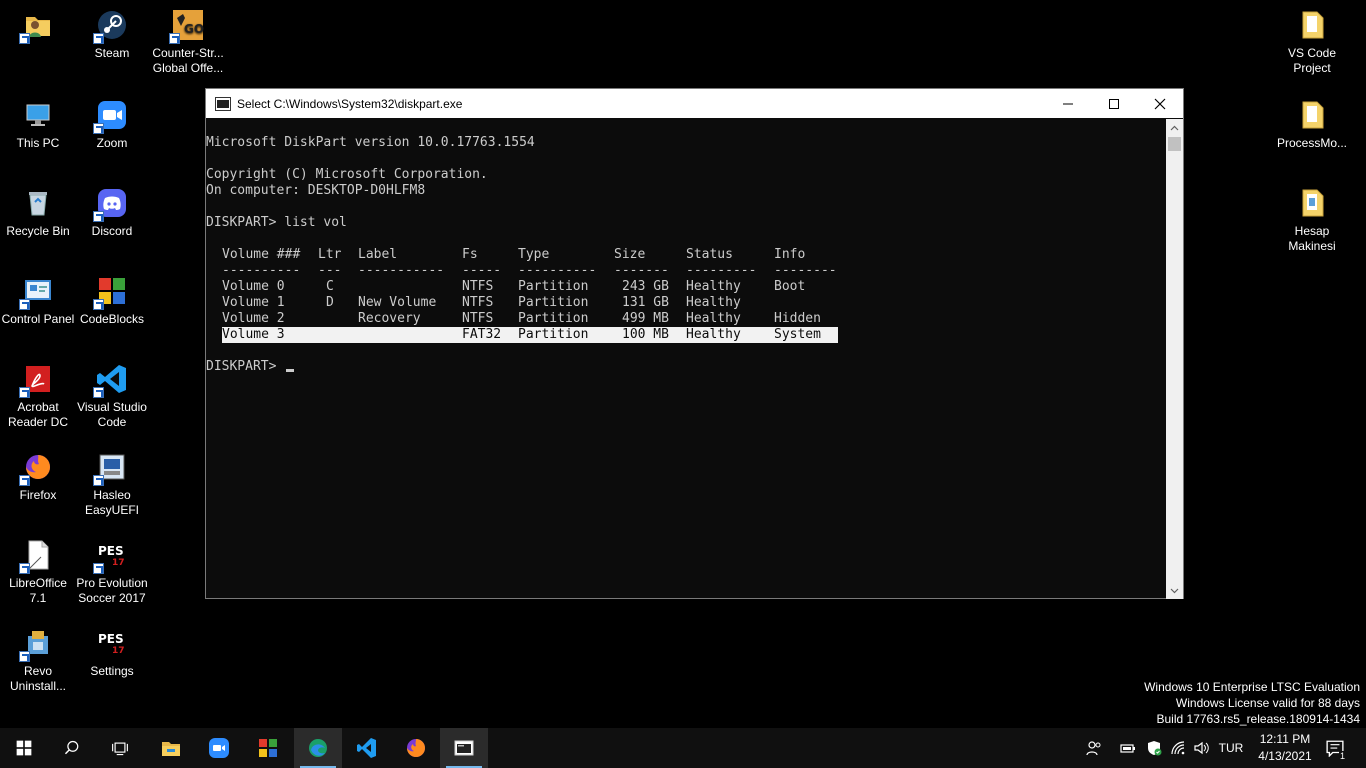 Image resolution: width=1366 pixels, height=768 pixels. What do you see at coordinates (1335, 748) in the screenshot?
I see `action-center-button: 1` at bounding box center [1335, 748].